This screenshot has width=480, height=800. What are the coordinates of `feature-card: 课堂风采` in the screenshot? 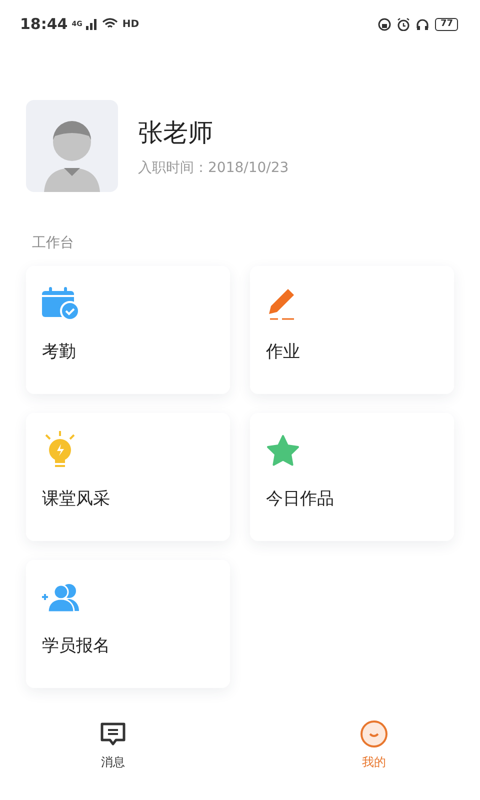 It's located at (128, 477).